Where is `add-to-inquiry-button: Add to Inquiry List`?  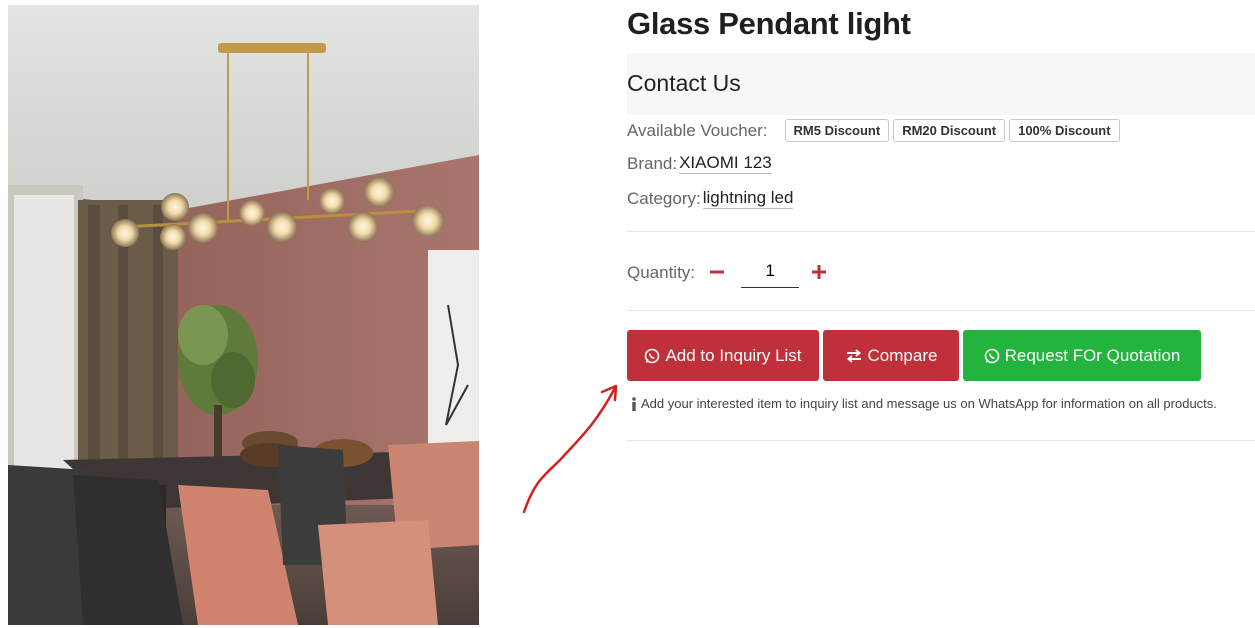 add-to-inquiry-button: Add to Inquiry List is located at coordinates (723, 355).